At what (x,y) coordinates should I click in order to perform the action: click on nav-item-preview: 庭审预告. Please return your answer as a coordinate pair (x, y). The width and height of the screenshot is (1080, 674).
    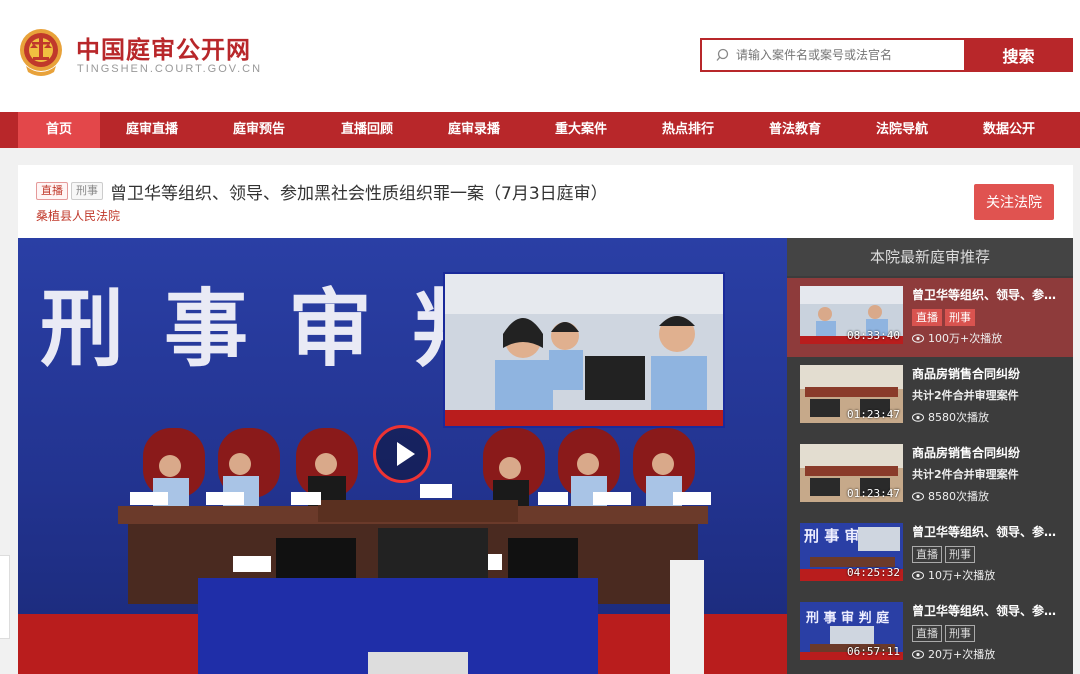
    Looking at the image, I should click on (259, 130).